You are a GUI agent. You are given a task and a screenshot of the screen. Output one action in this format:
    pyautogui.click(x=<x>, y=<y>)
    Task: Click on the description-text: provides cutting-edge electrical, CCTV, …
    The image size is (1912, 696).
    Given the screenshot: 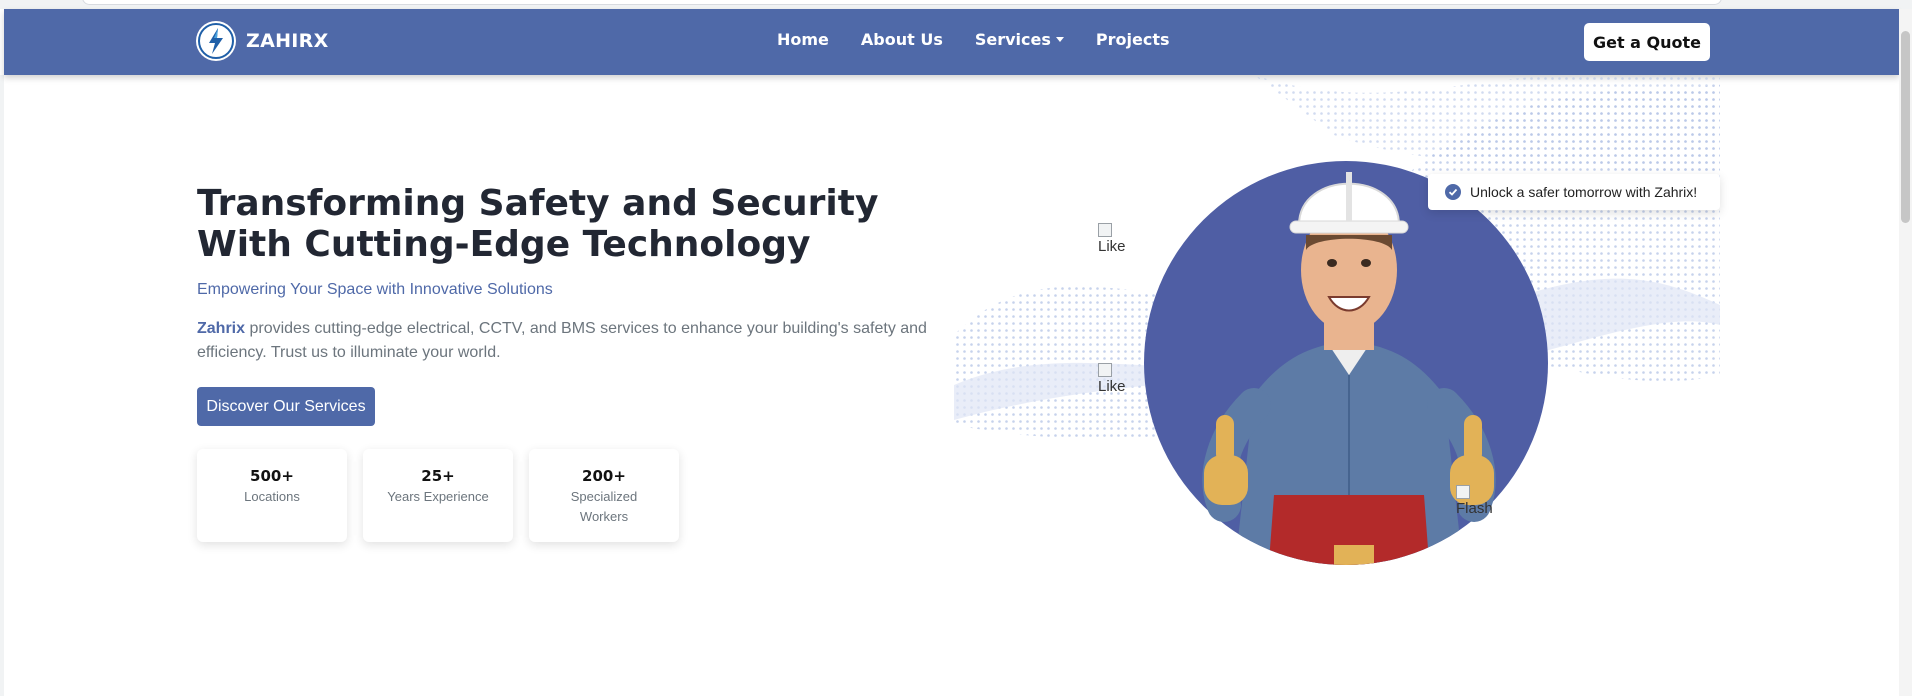 What is the action you would take?
    pyautogui.click(x=562, y=340)
    